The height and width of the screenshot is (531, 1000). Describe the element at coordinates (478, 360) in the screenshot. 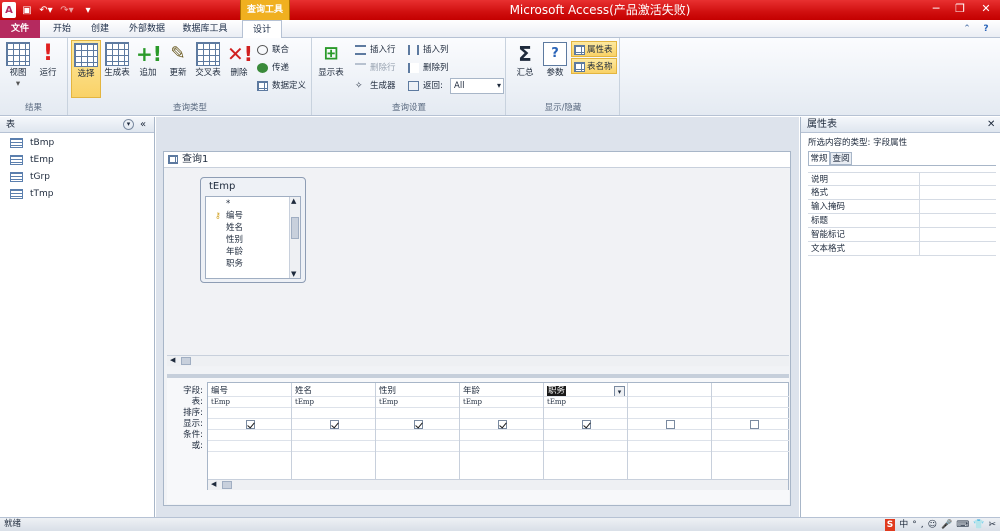

I see `table-pane-hscrollbar: ◀` at that location.